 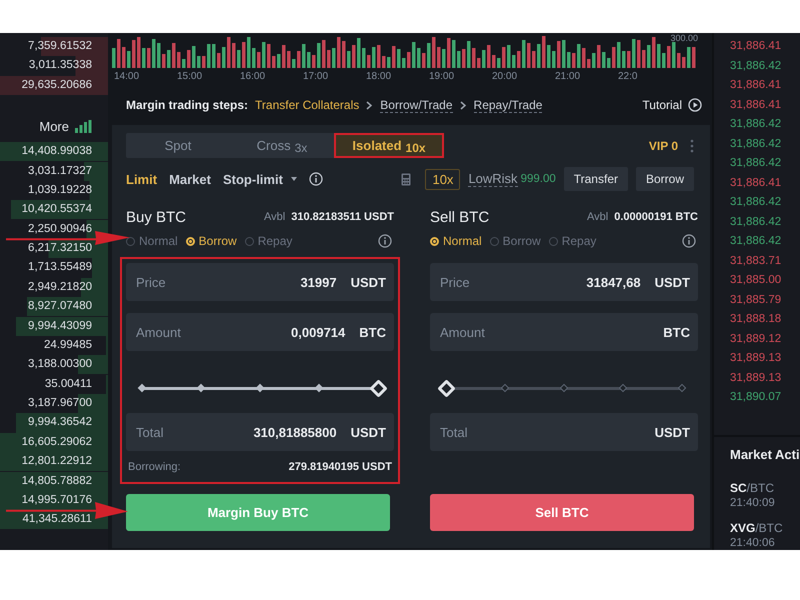 I want to click on form-title: Buy BTC, so click(x=156, y=217).